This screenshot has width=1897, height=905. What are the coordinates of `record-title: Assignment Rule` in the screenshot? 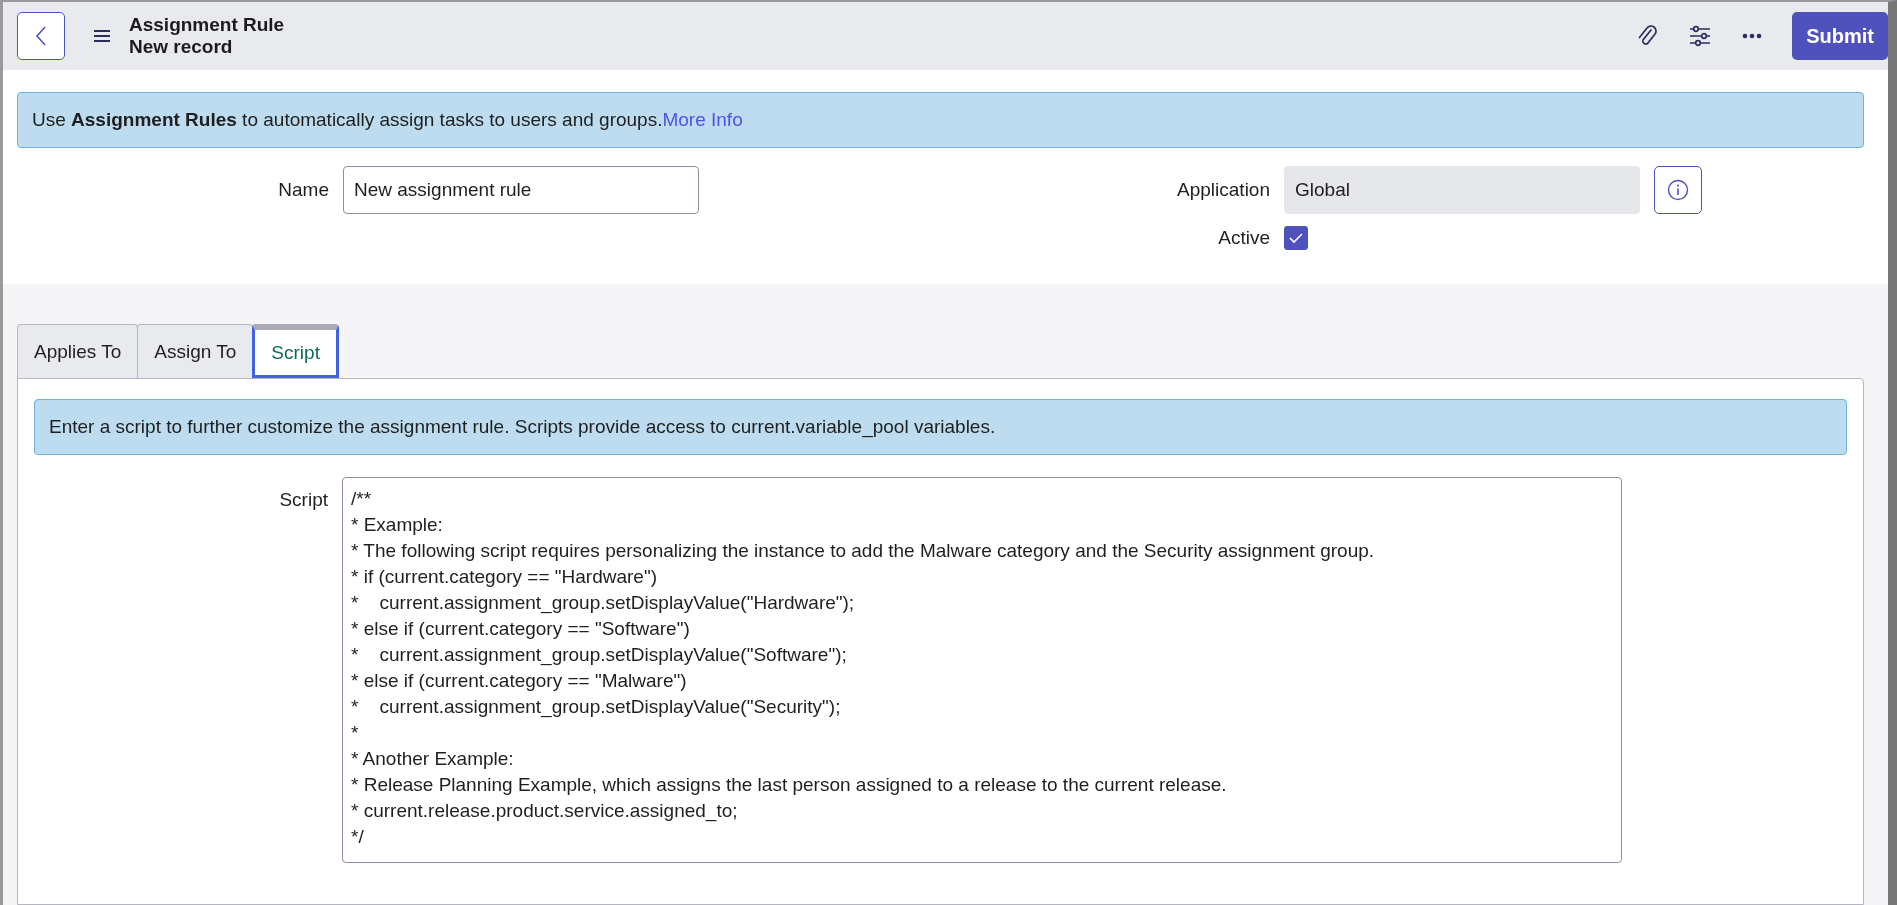 It's located at (207, 25).